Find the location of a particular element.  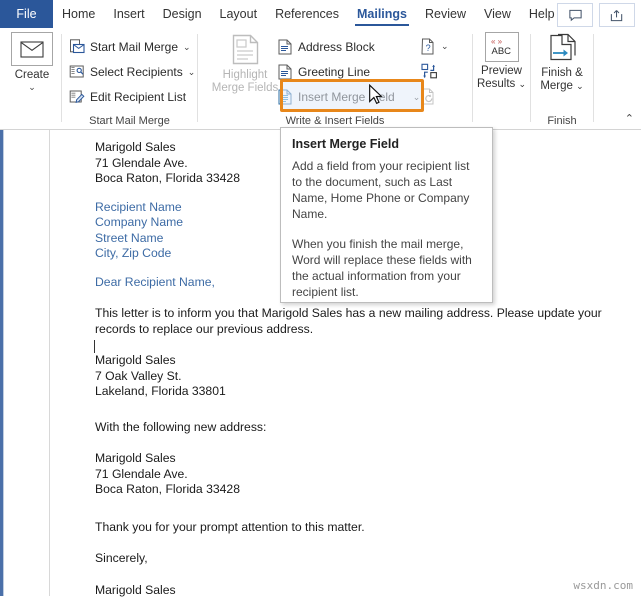

tab-file: File is located at coordinates (26, 14).